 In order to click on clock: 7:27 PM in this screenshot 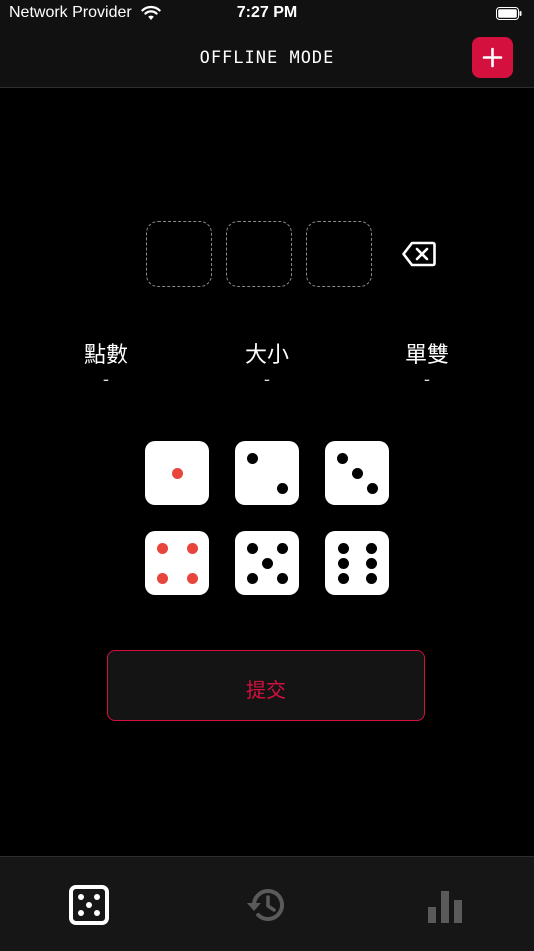, I will do `click(267, 12)`.